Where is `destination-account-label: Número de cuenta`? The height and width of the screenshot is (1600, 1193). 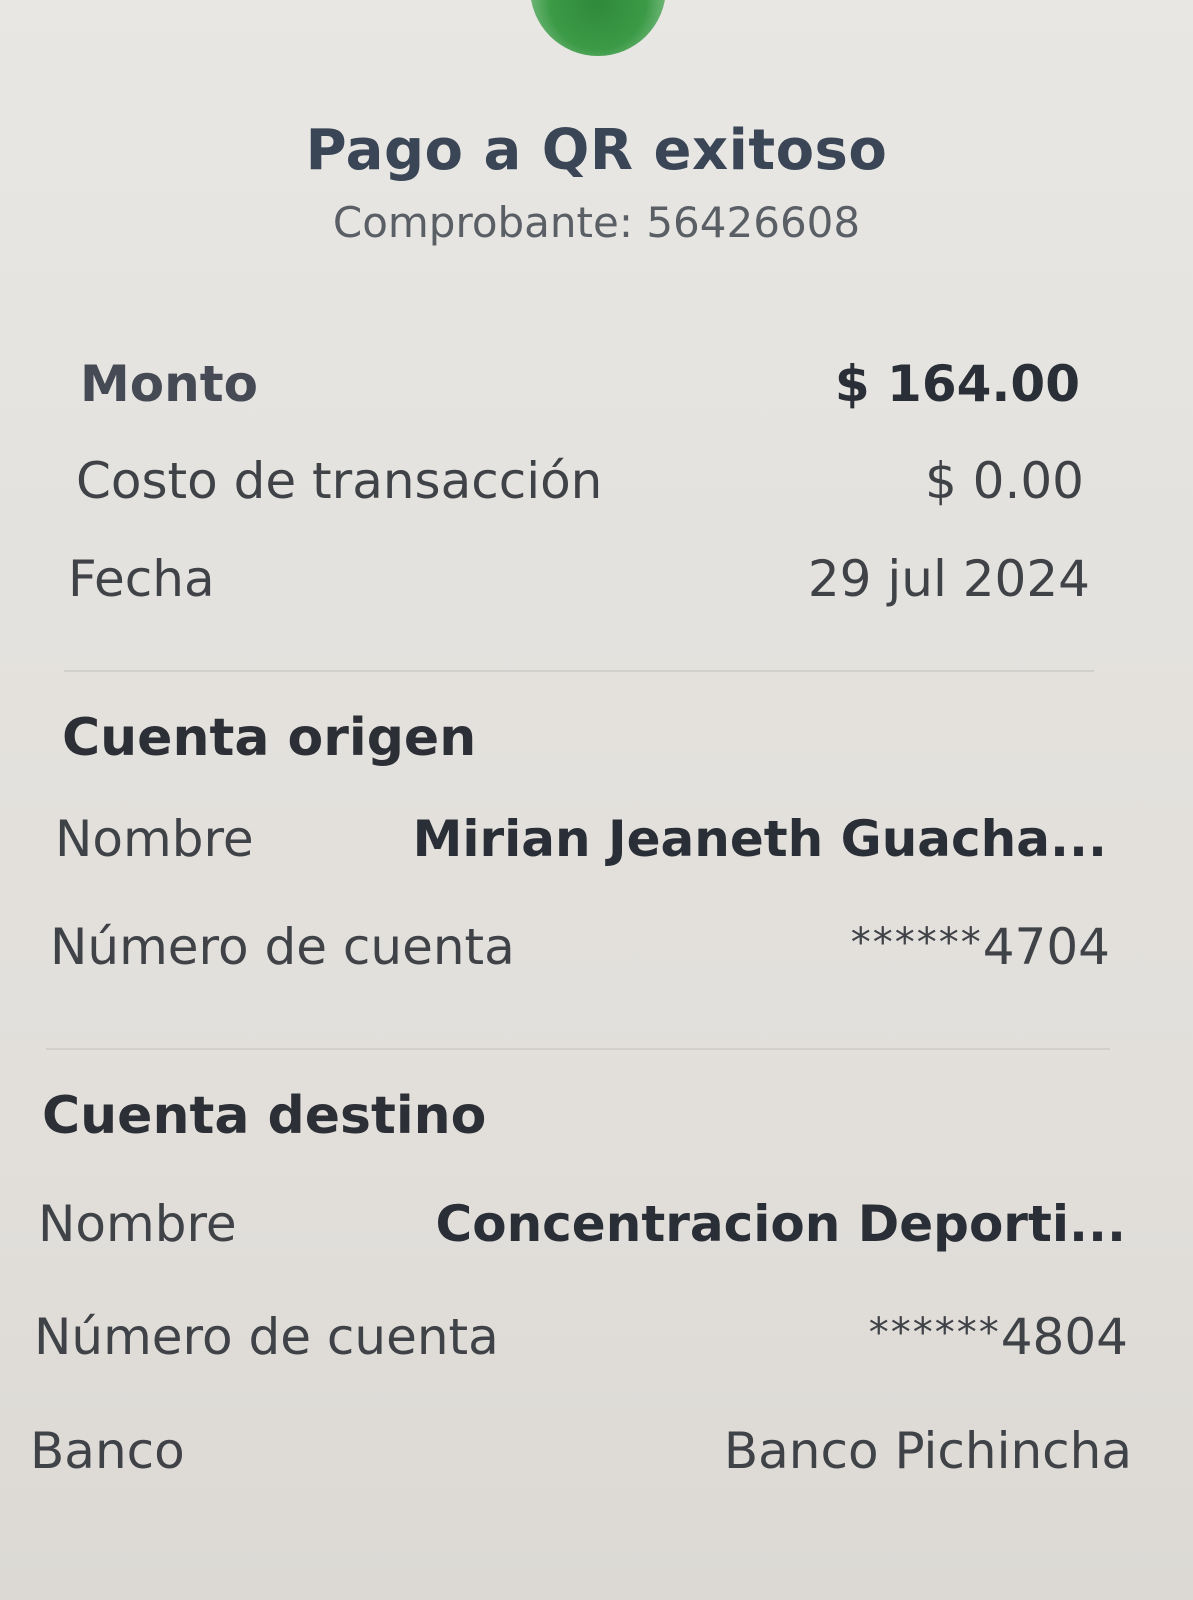 destination-account-label: Número de cuenta is located at coordinates (266, 1337).